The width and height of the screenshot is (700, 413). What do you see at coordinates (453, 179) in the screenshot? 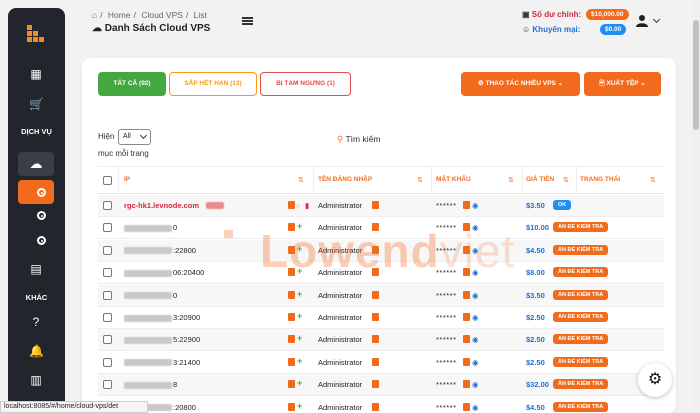
I see `col-password: MẬT KHẨU` at bounding box center [453, 179].